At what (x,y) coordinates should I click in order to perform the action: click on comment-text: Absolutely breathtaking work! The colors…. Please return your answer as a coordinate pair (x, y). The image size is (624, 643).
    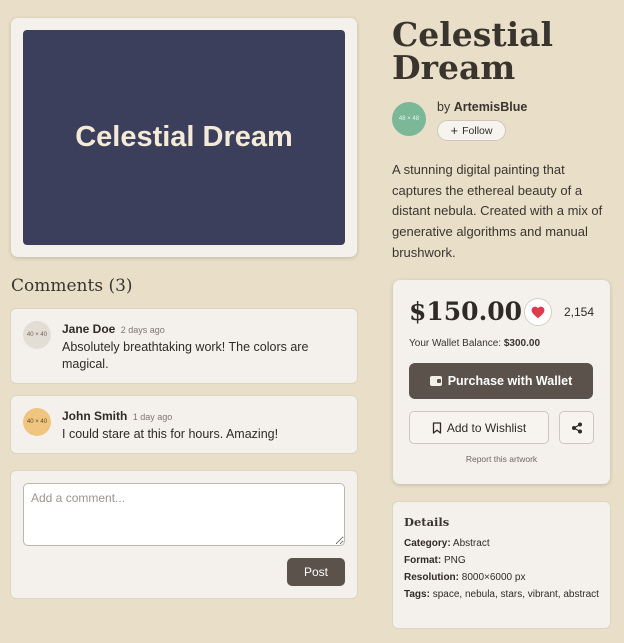
    Looking at the image, I should click on (185, 355).